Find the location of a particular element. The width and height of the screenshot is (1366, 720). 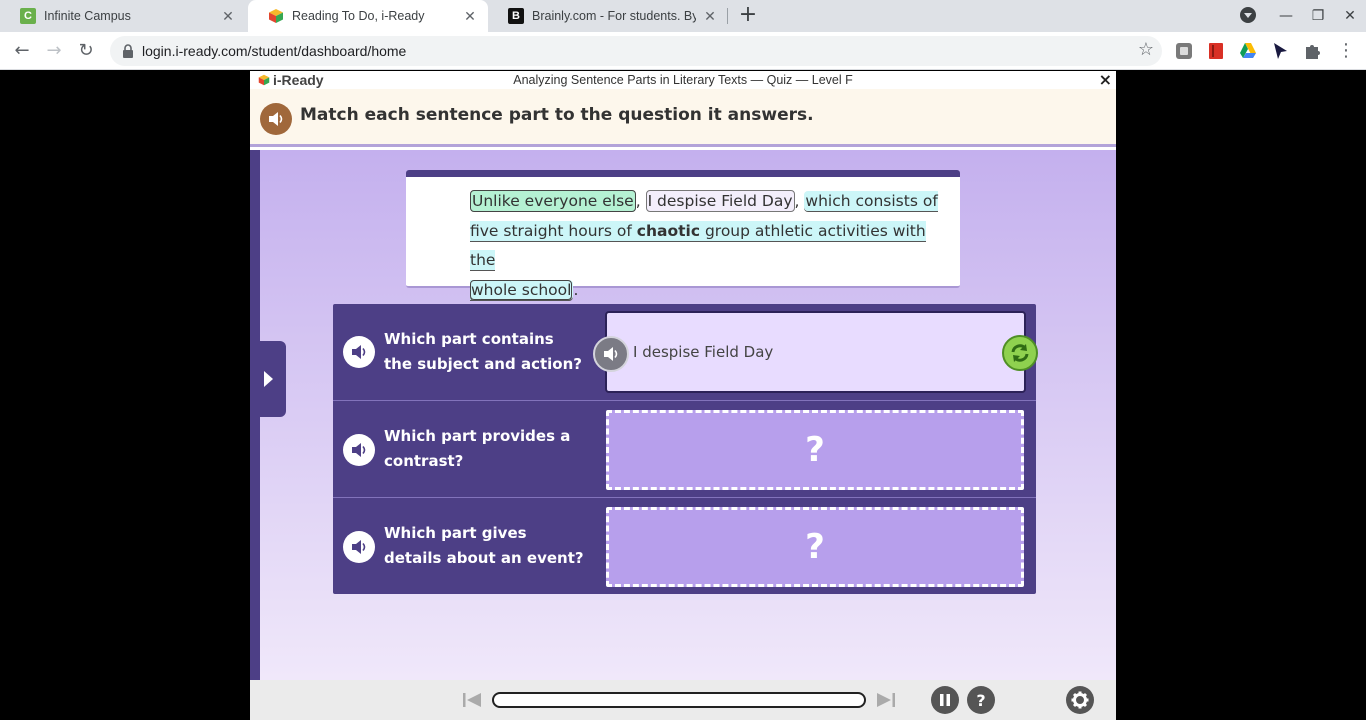

tab-infinite-campus: C Infinite Campus ✕ is located at coordinates (123, 16).